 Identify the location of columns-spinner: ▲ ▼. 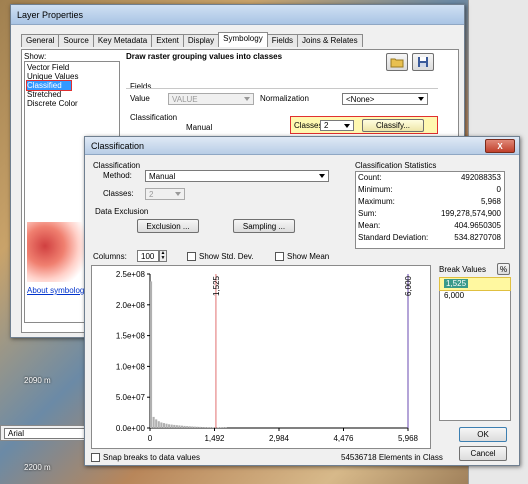
(163, 256).